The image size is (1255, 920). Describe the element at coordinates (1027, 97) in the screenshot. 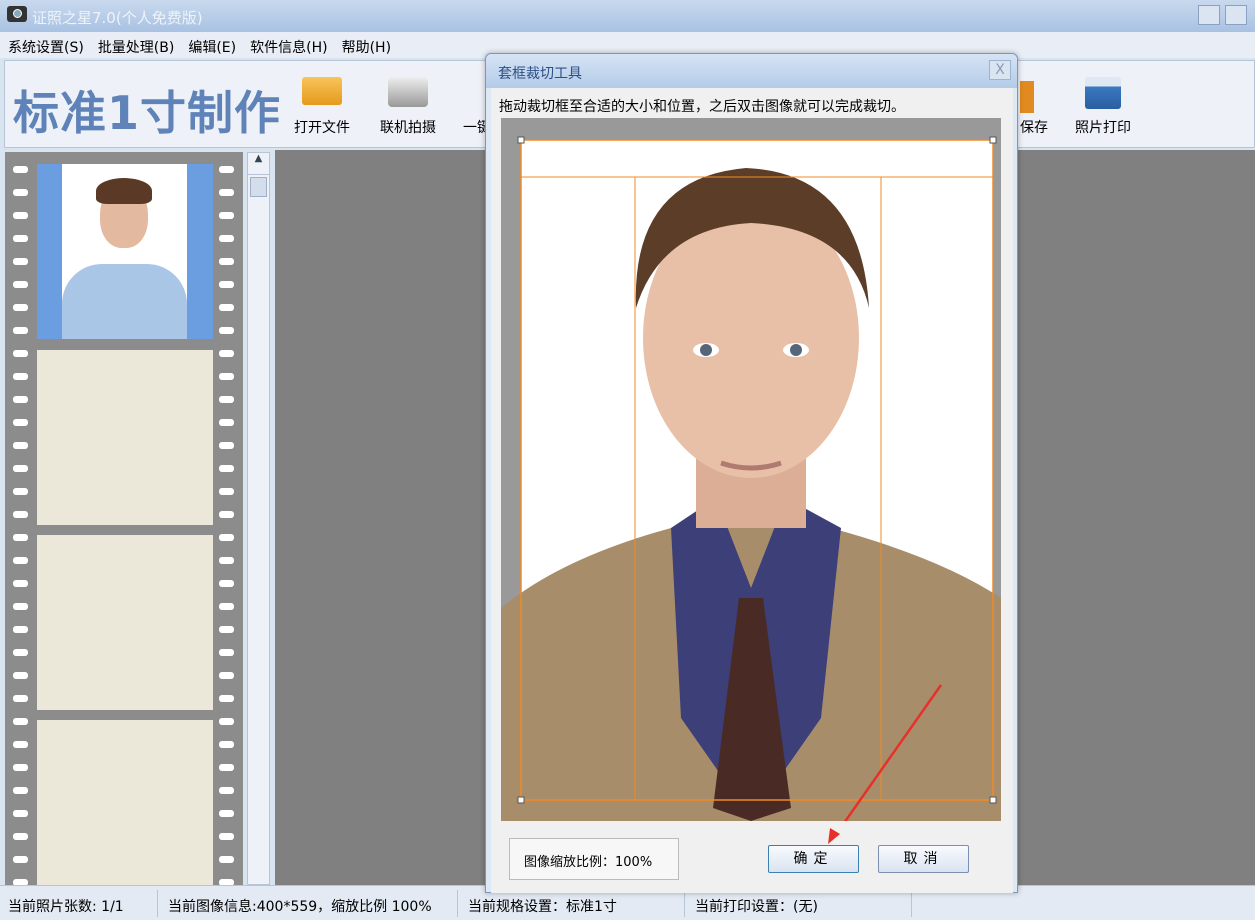

I see `save-icon` at that location.